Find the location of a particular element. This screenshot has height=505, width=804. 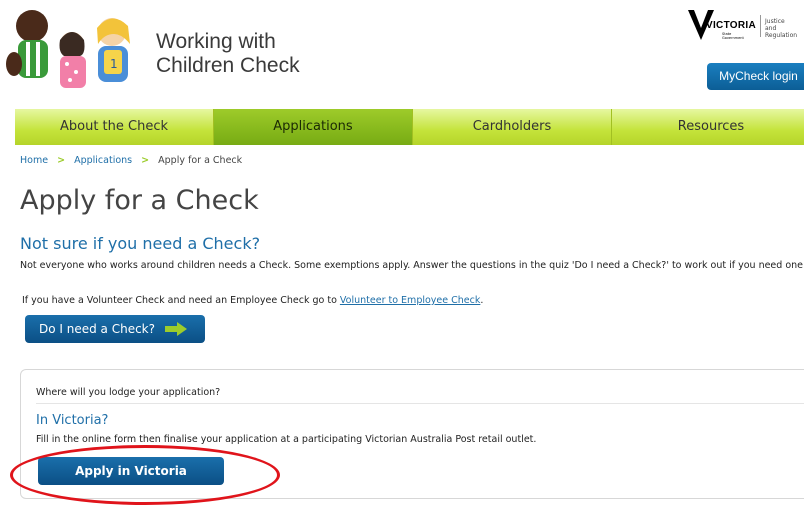

svg-text: 1 is located at coordinates (114, 64).